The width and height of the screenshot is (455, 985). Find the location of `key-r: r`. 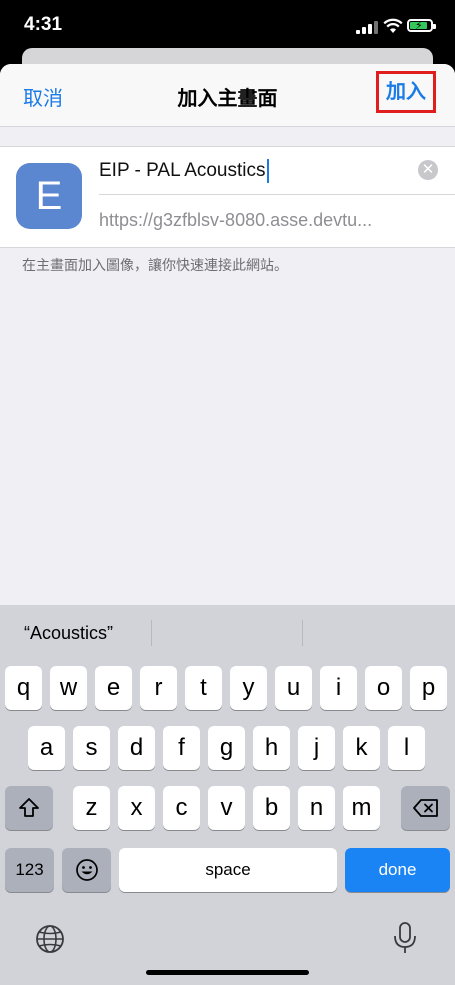

key-r: r is located at coordinates (158, 688).